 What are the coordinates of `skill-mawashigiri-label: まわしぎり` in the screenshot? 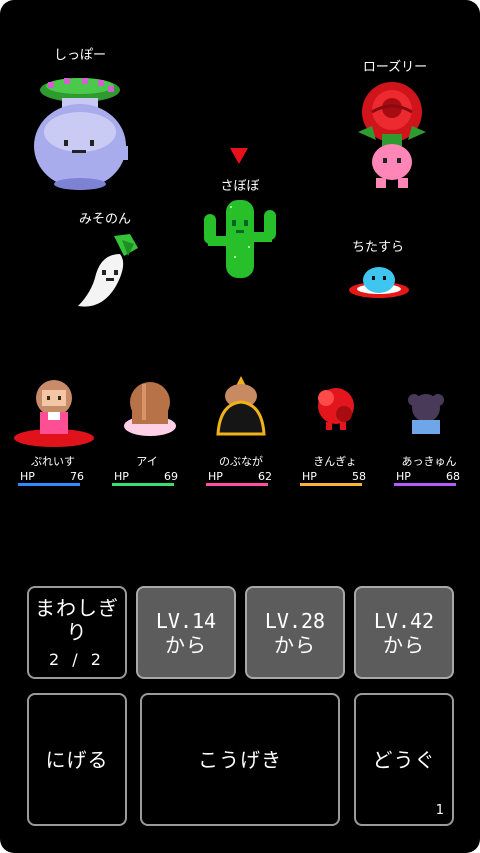 It's located at (77, 620).